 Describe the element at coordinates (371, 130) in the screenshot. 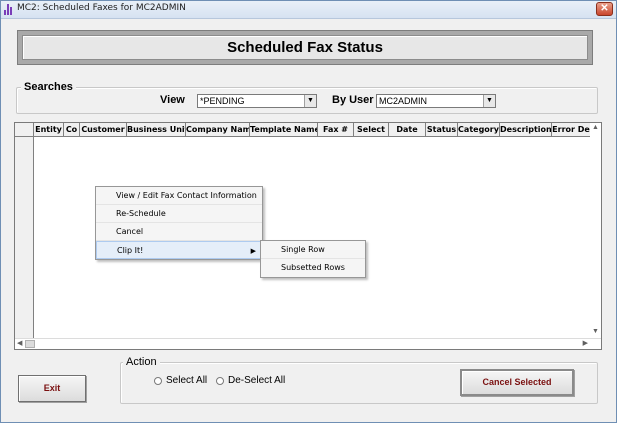

I see `column-header: Select` at that location.